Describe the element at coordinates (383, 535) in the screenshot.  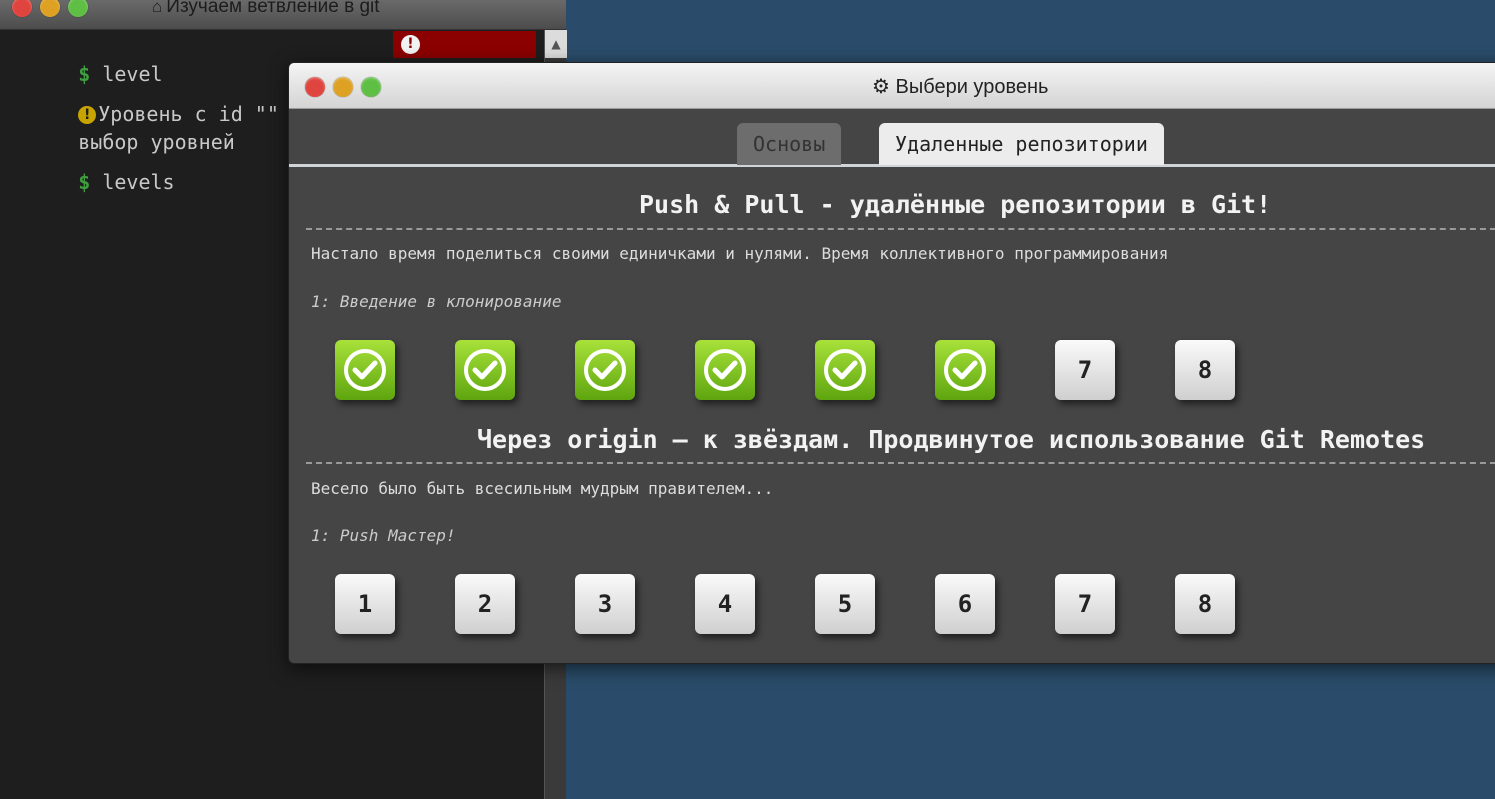
I see `selected-level-name: 1: Push Мастер!` at that location.